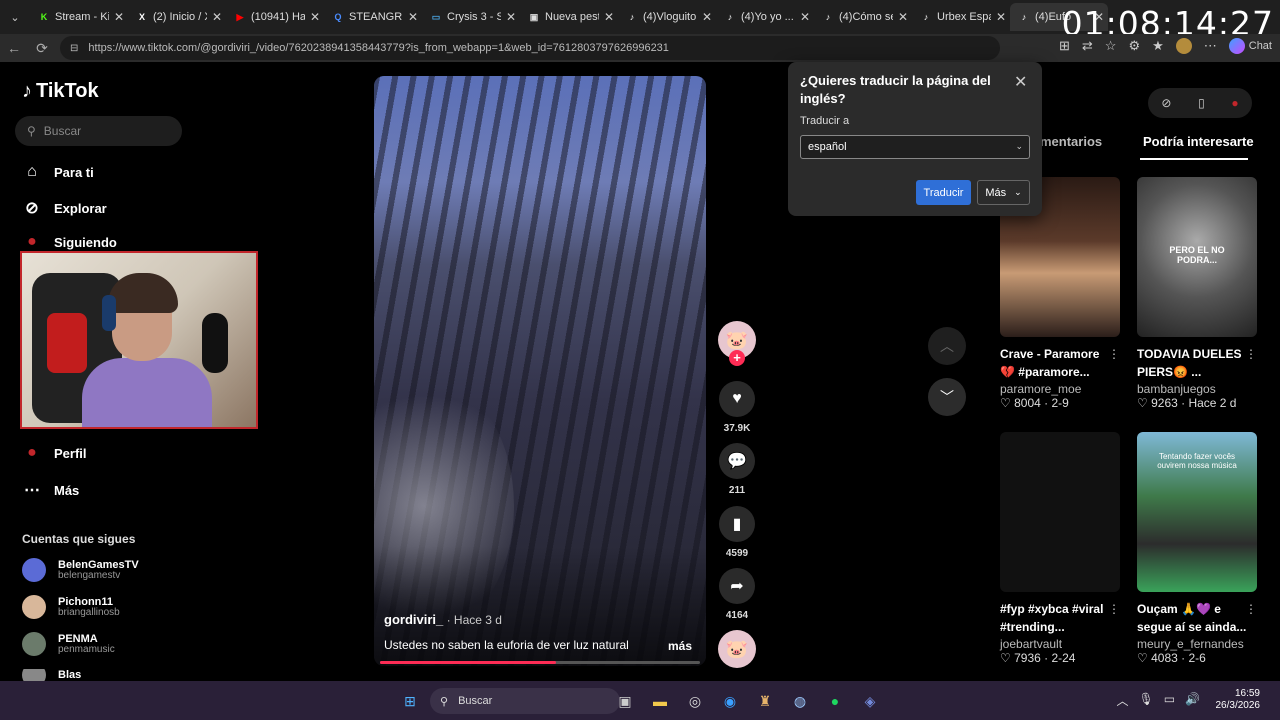 The height and width of the screenshot is (720, 1280). I want to click on language-select: español ⌄, so click(915, 147).